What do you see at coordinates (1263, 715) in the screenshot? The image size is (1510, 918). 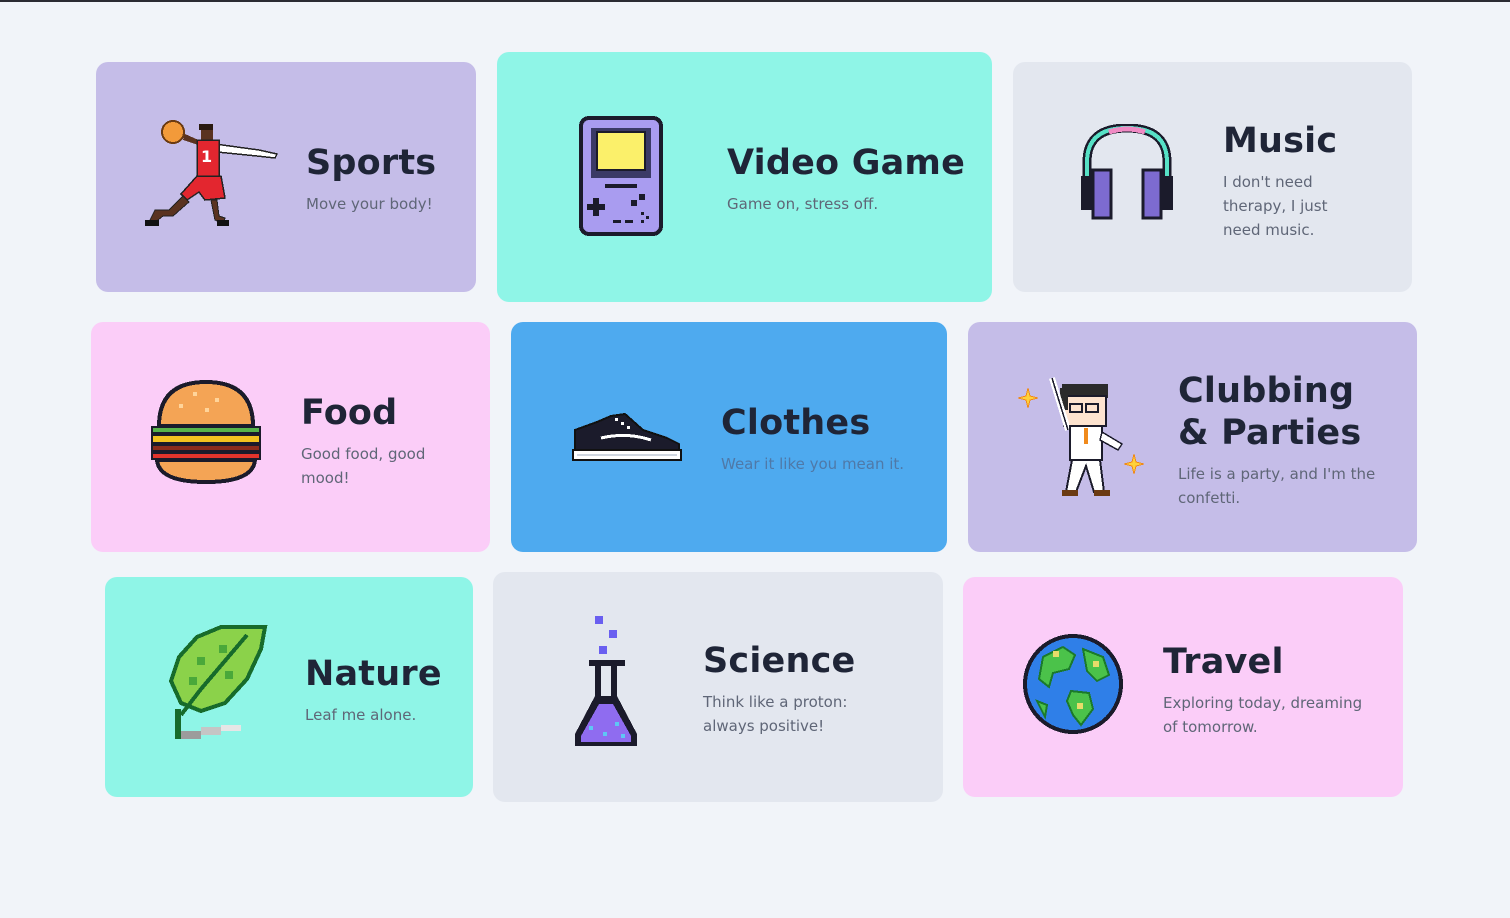 I see `card-description: Exploring today, dreaming of tomorrow.` at bounding box center [1263, 715].